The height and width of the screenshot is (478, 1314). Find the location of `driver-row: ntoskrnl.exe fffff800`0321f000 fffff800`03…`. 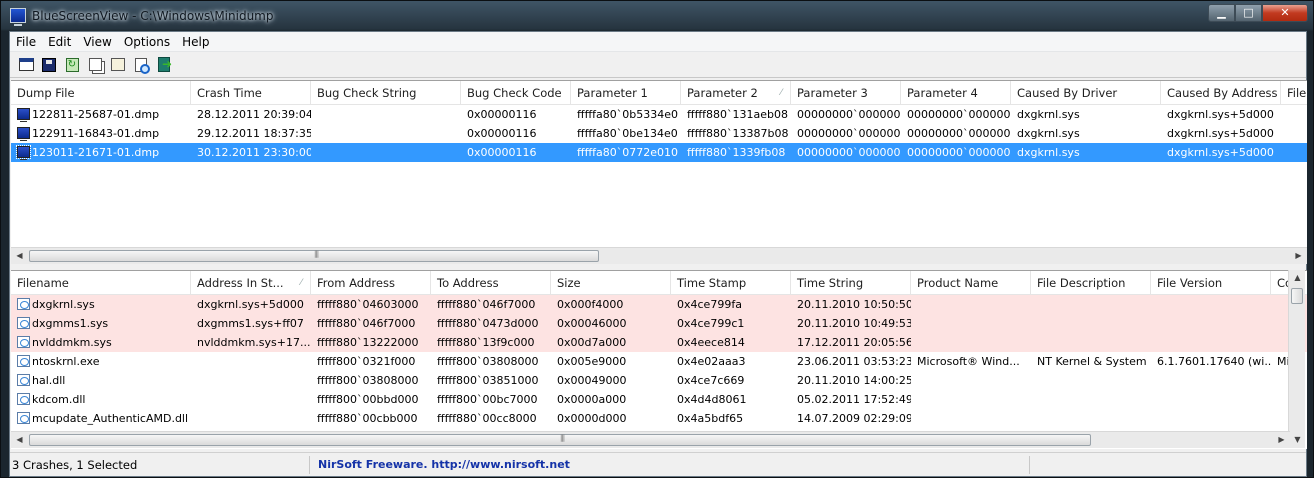

driver-row: ntoskrnl.exe fffff800`0321f000 fffff800`03… is located at coordinates (659, 361).